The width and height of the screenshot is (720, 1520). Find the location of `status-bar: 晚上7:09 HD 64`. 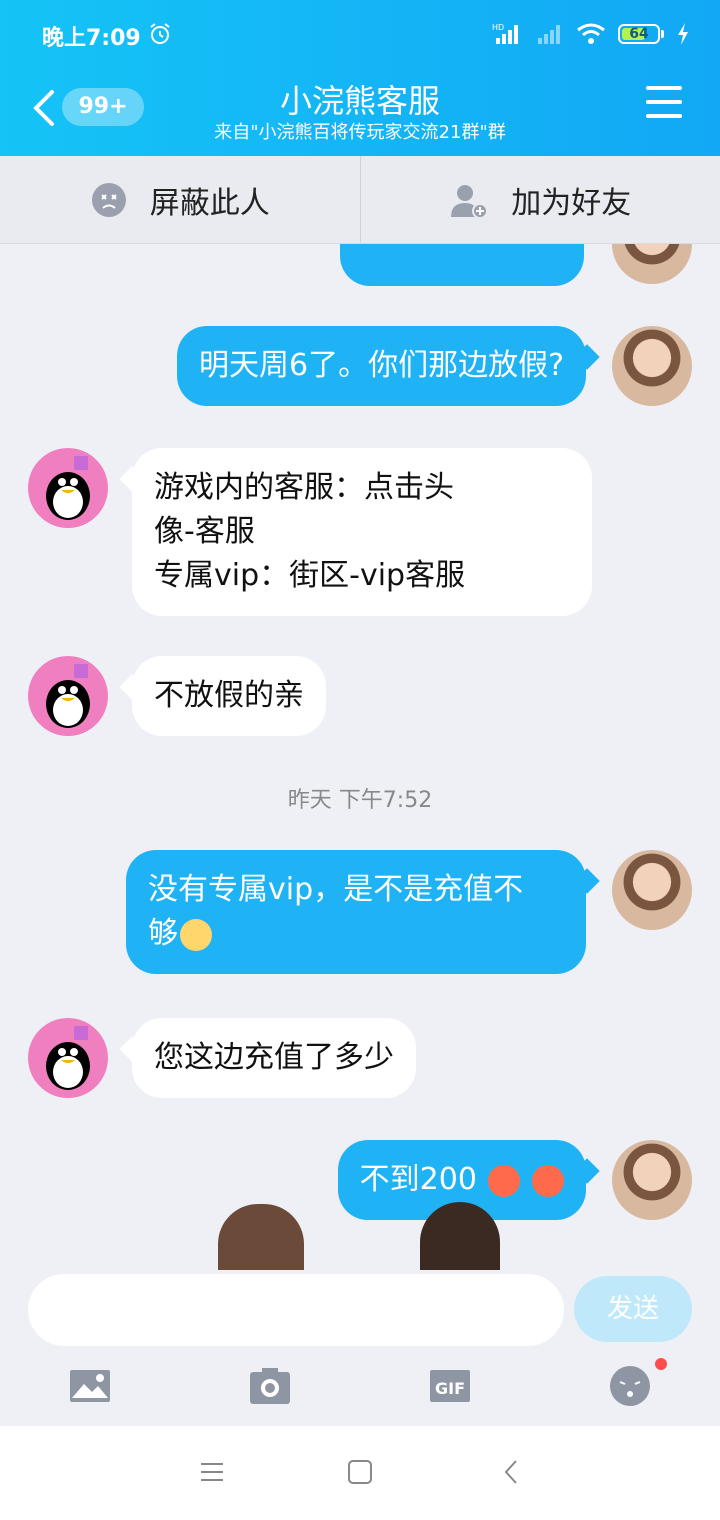

status-bar: 晚上7:09 HD 64 is located at coordinates (360, 35).